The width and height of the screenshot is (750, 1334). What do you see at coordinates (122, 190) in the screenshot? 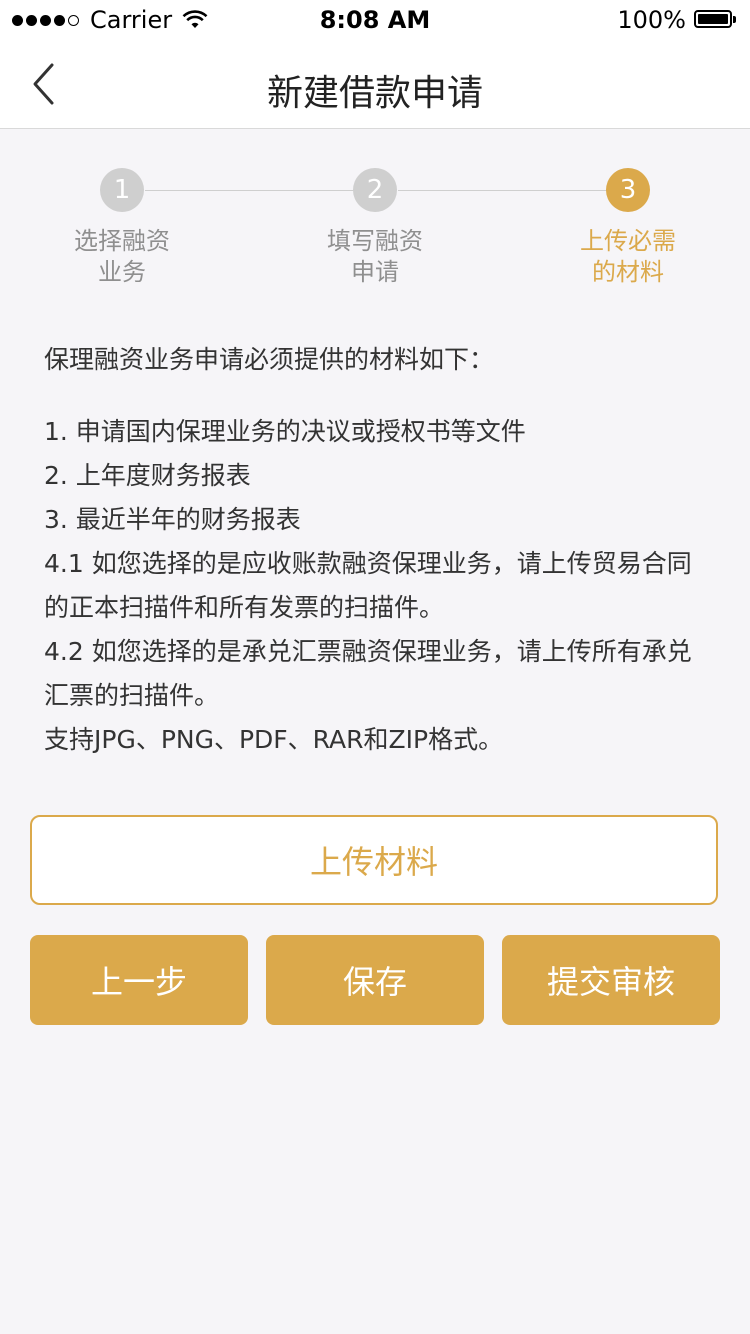
I see `step-number: 1` at bounding box center [122, 190].